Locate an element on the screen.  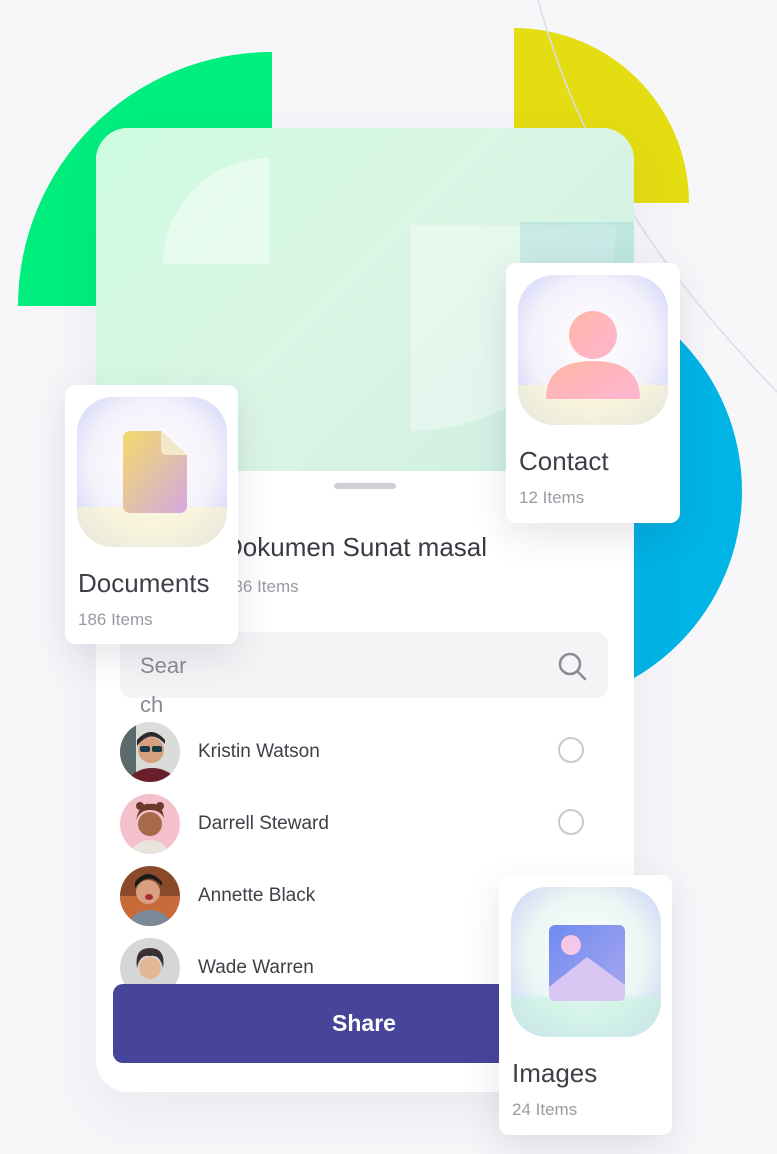
documents-icon-box is located at coordinates (152, 472).